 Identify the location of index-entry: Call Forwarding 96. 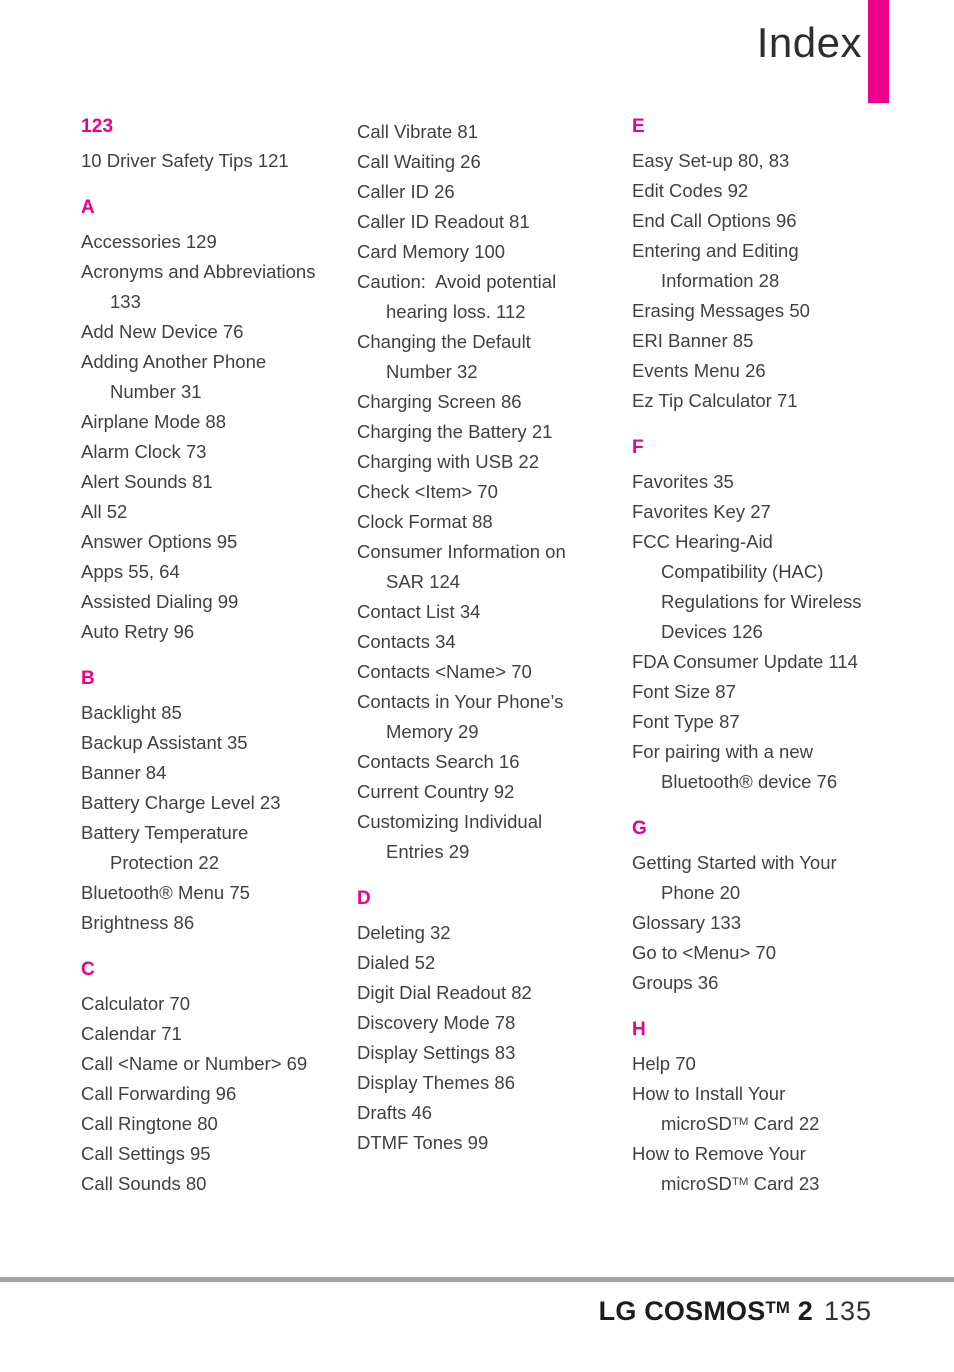
(215, 1094).